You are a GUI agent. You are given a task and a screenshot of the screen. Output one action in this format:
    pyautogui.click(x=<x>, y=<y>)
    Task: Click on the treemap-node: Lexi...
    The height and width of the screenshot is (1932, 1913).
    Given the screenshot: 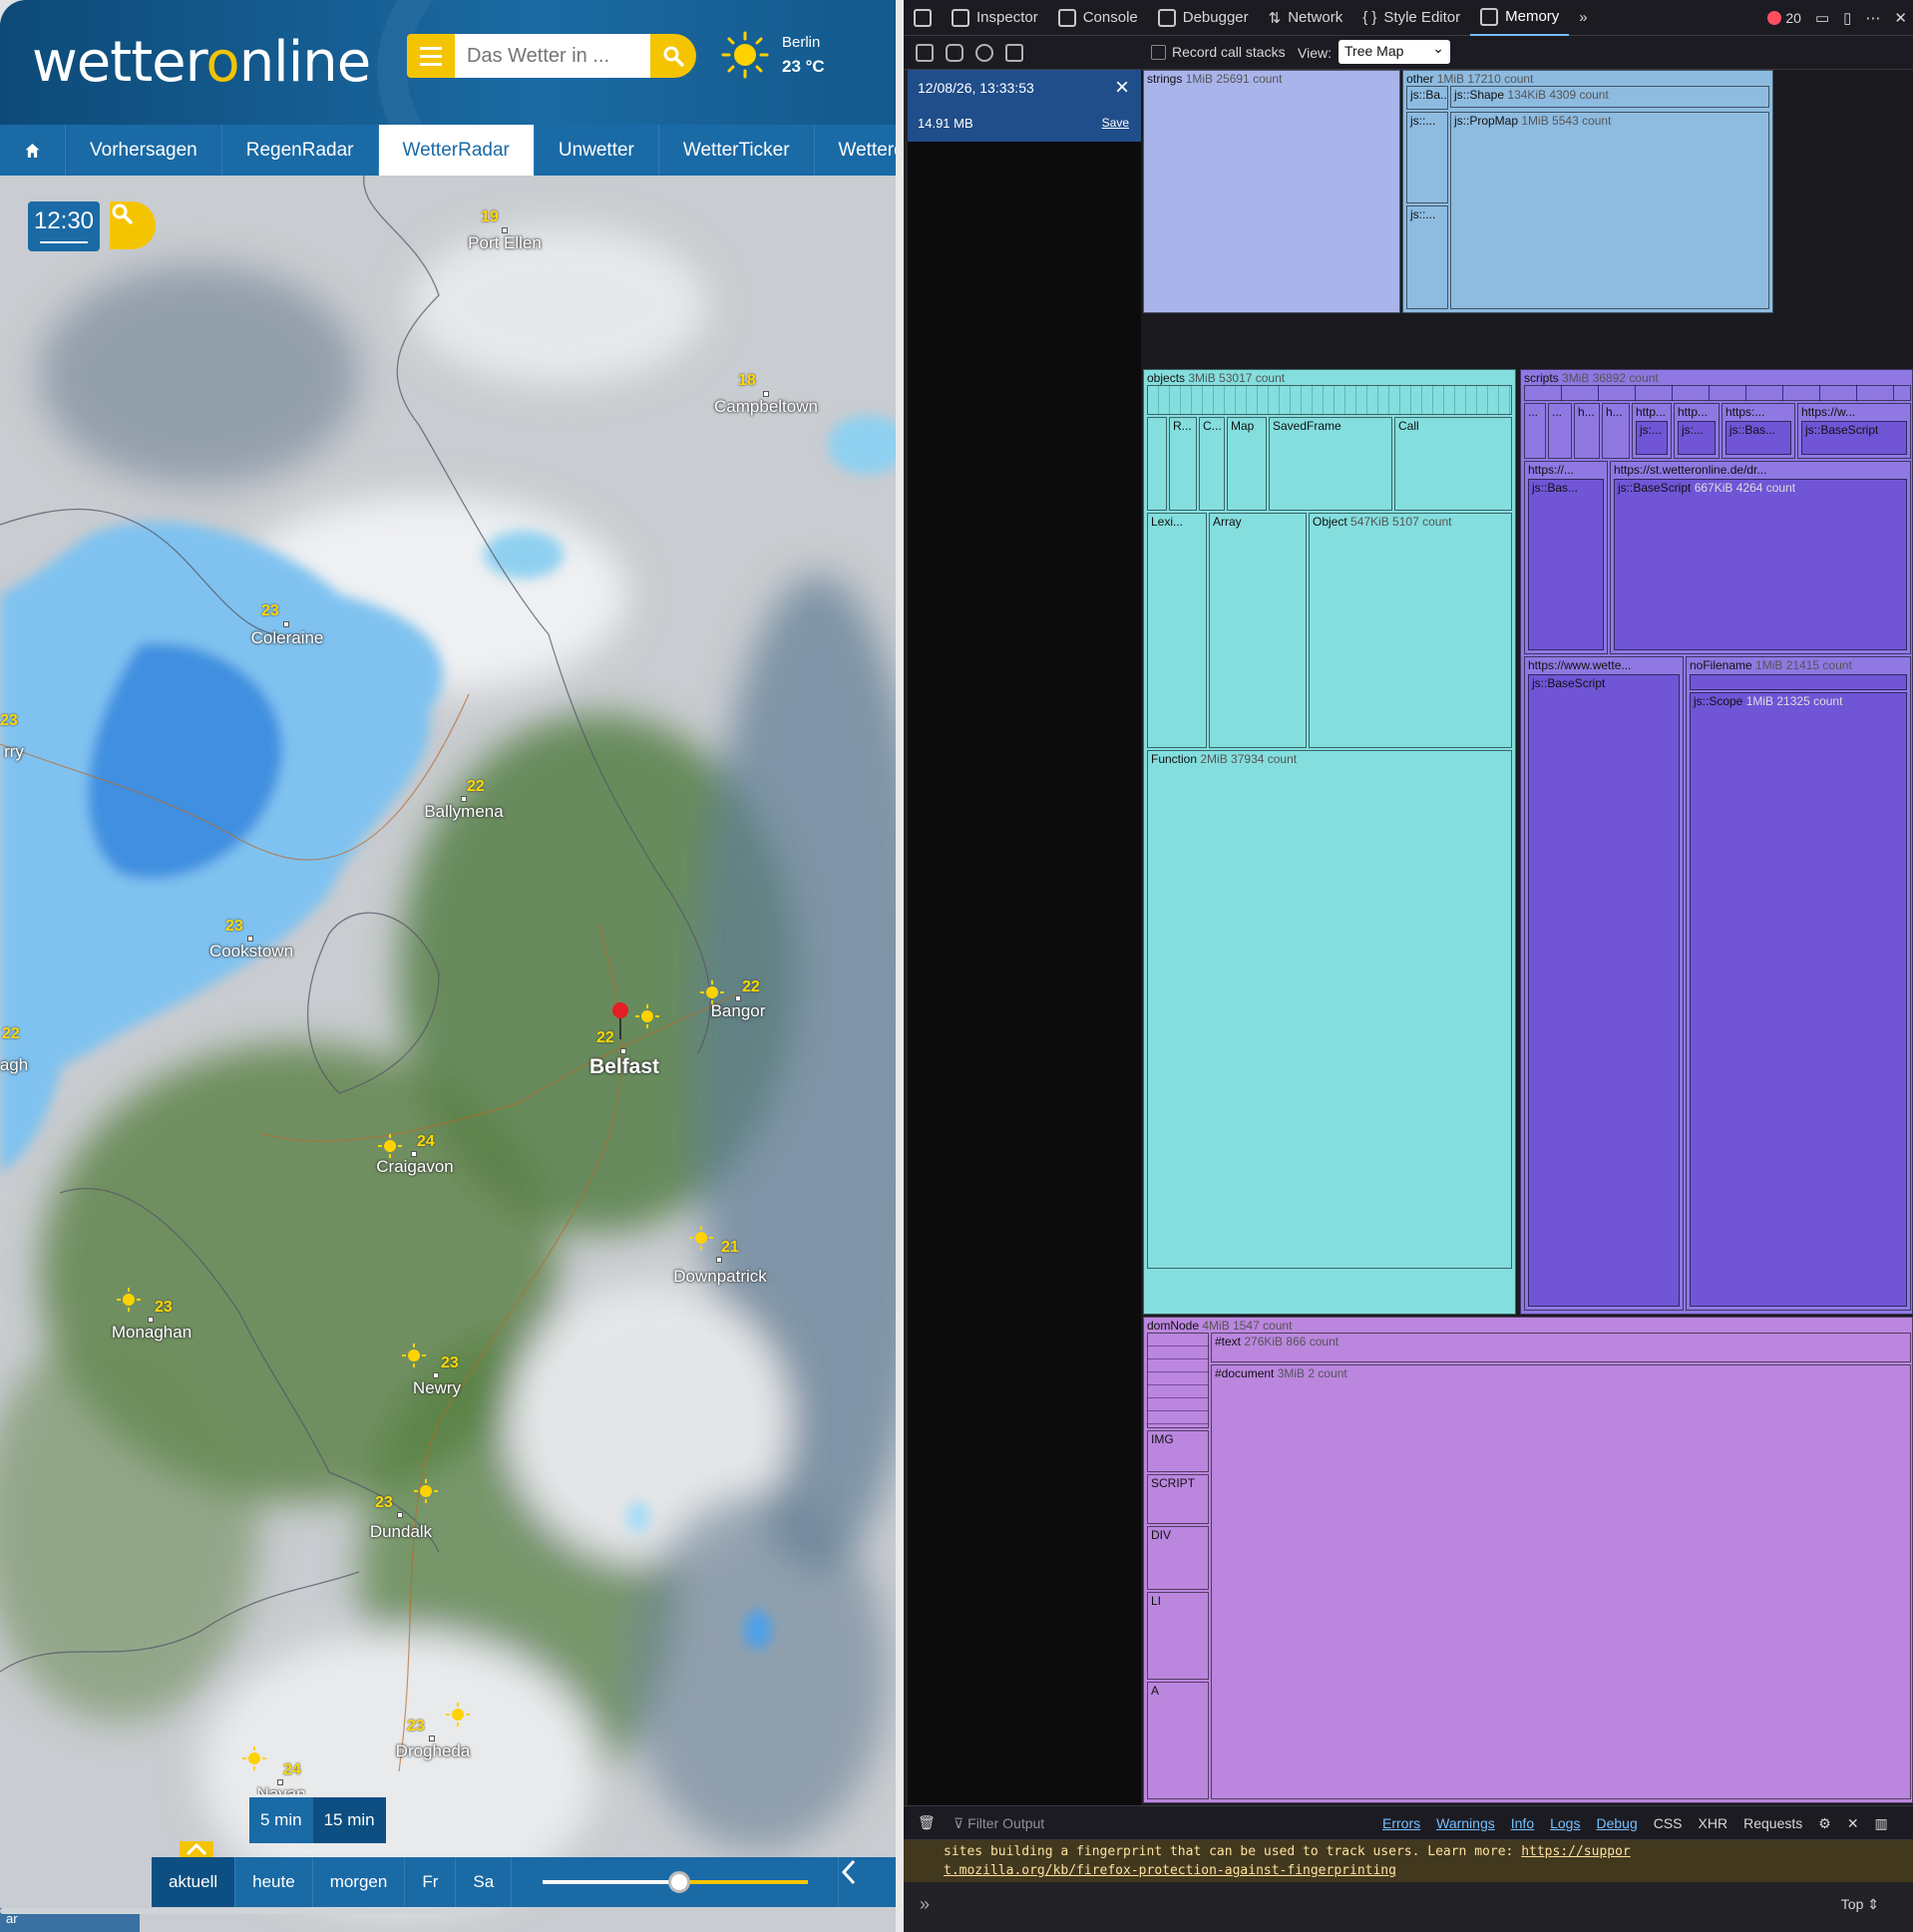 What is the action you would take?
    pyautogui.click(x=1177, y=631)
    